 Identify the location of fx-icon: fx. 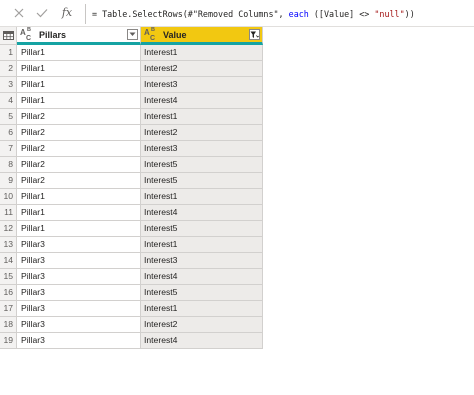
(67, 13).